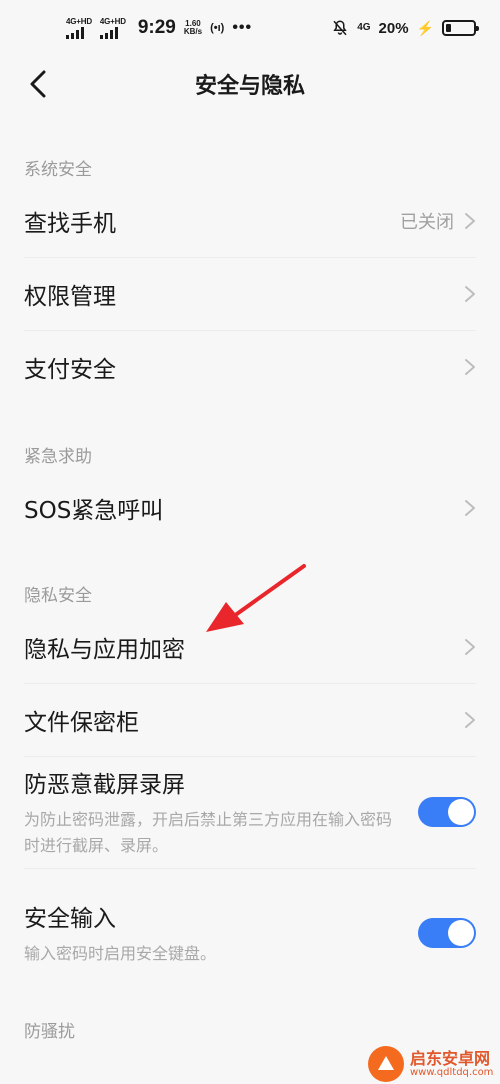 This screenshot has height=1084, width=500. Describe the element at coordinates (250, 719) in the screenshot. I see `item-file-safe: 文件保密柜` at that location.